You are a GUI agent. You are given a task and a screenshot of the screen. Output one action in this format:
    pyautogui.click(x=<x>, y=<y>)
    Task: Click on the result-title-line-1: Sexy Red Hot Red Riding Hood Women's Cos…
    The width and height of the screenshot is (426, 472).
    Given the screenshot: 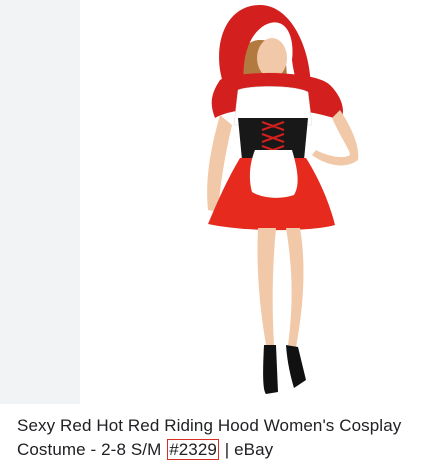 What is the action you would take?
    pyautogui.click(x=217, y=426)
    